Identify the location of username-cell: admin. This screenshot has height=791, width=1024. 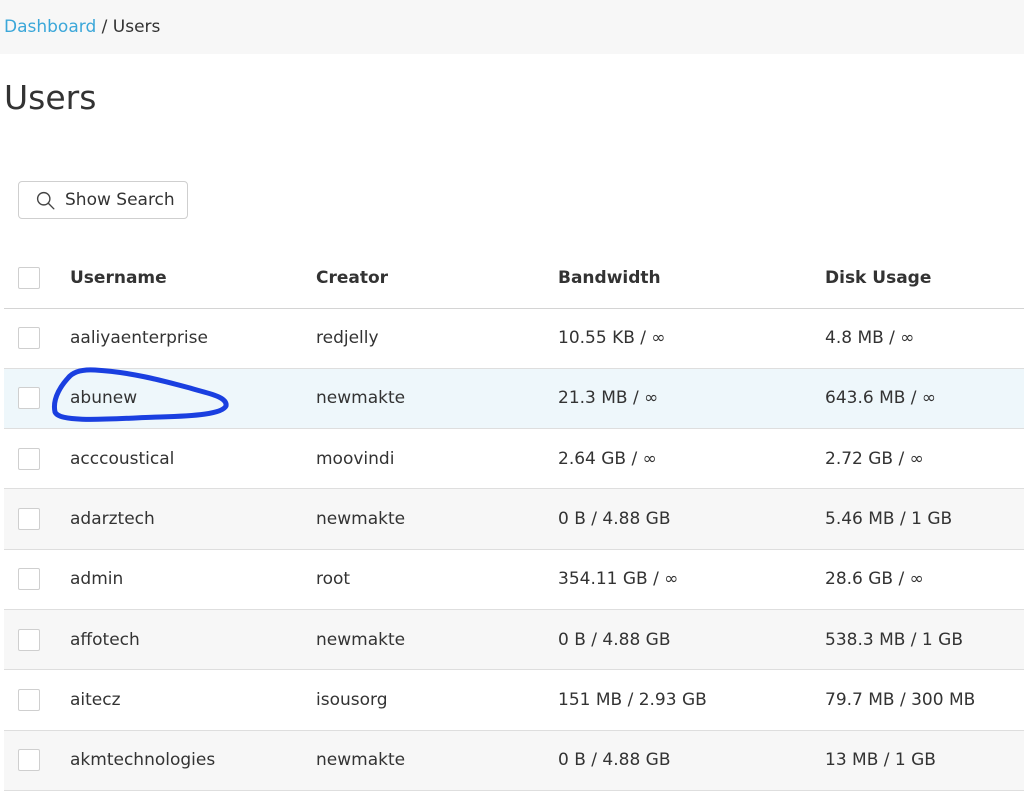
(193, 579).